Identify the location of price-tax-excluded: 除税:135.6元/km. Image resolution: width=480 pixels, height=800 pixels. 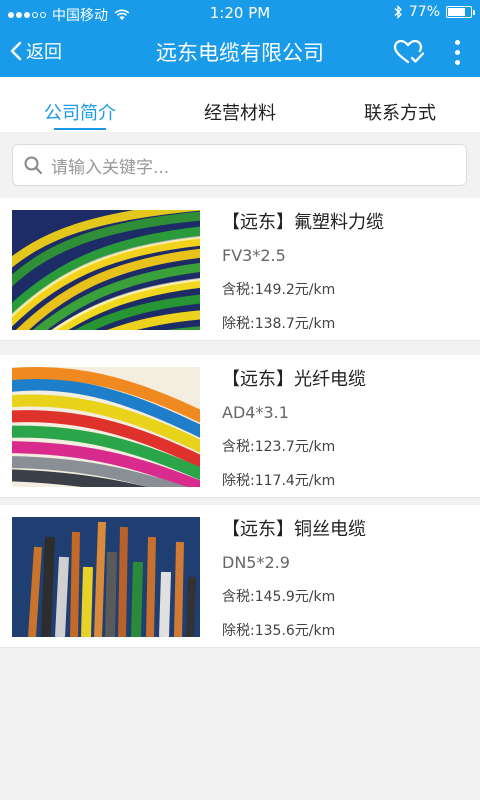
(279, 631).